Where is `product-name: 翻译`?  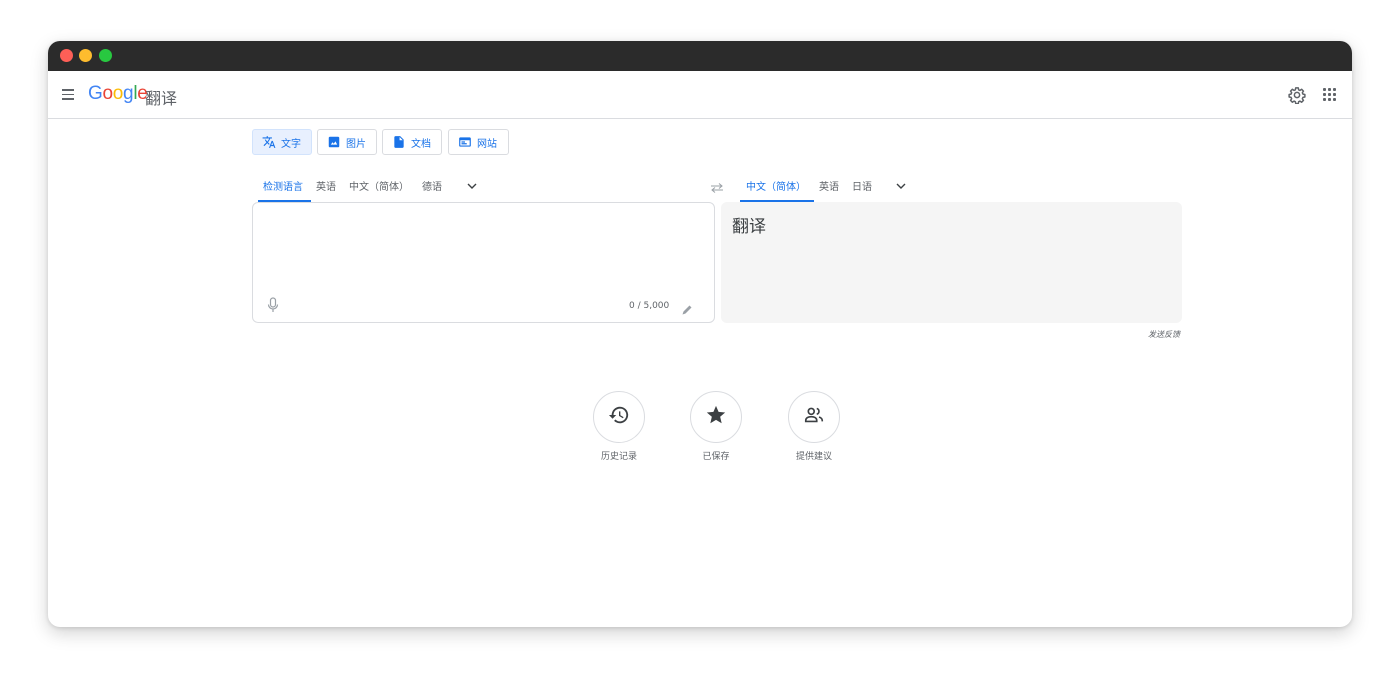 product-name: 翻译 is located at coordinates (161, 98).